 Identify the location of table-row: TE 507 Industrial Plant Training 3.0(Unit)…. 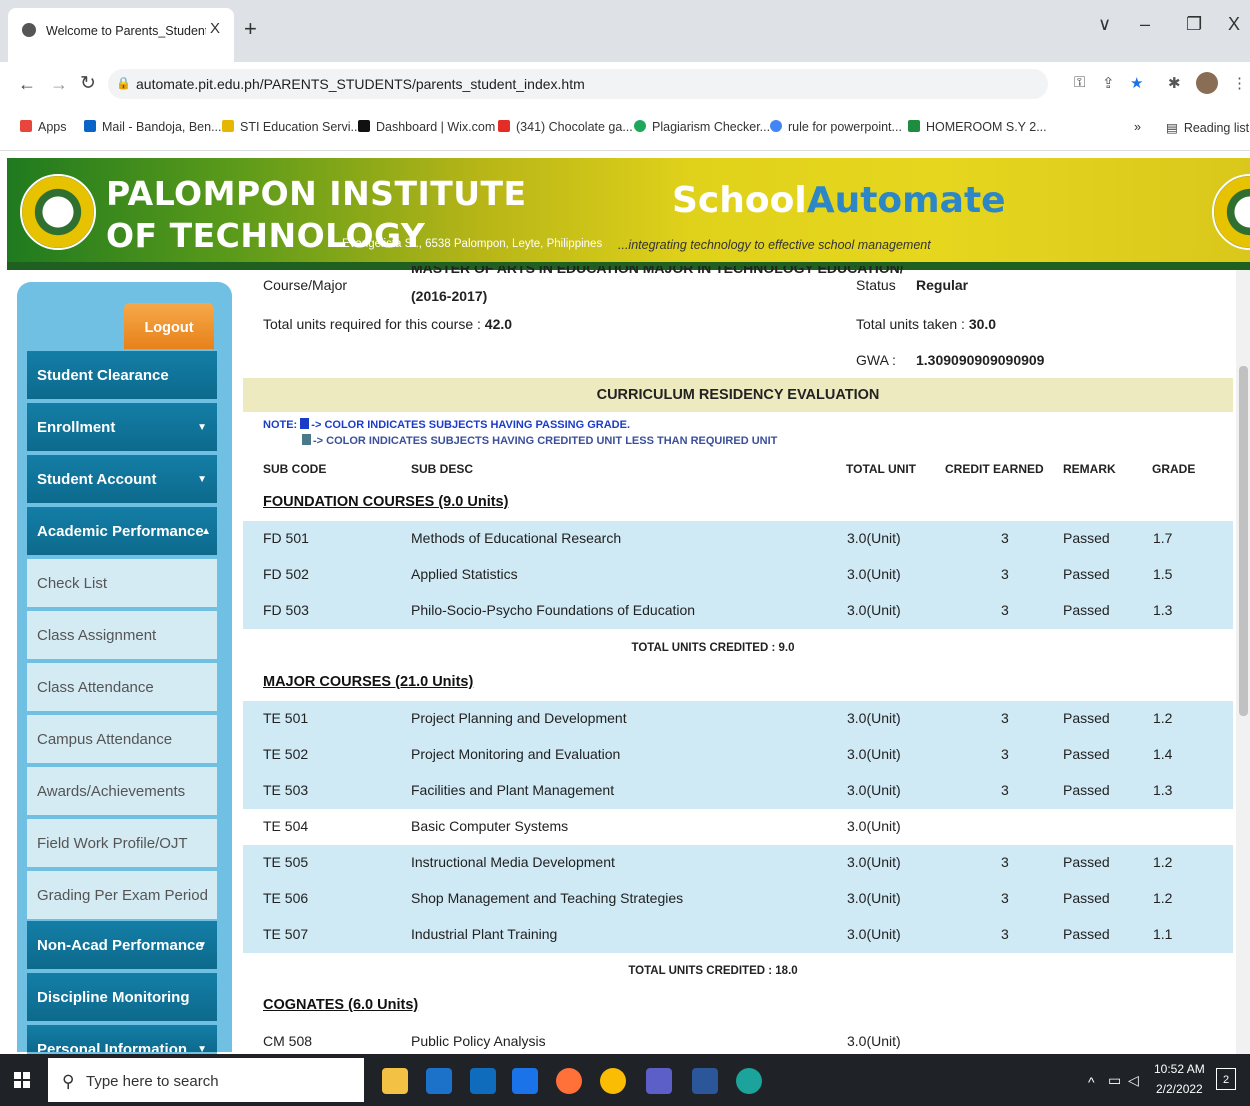
(738, 935).